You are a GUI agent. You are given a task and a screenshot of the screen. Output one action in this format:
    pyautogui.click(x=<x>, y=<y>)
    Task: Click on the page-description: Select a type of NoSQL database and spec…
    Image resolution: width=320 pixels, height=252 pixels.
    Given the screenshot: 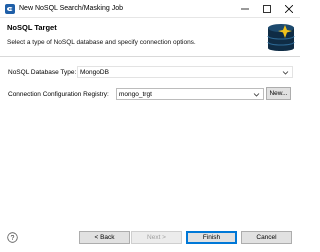 What is the action you would take?
    pyautogui.click(x=101, y=42)
    